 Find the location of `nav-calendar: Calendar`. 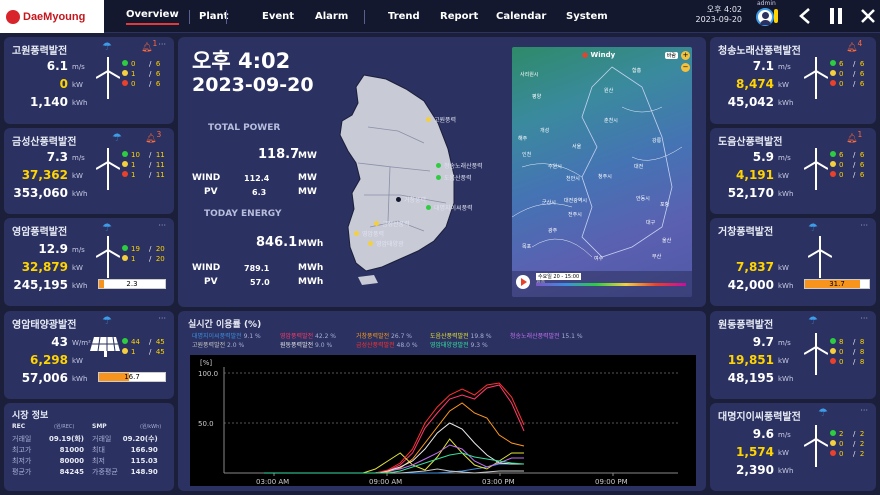

nav-calendar: Calendar is located at coordinates (521, 16).